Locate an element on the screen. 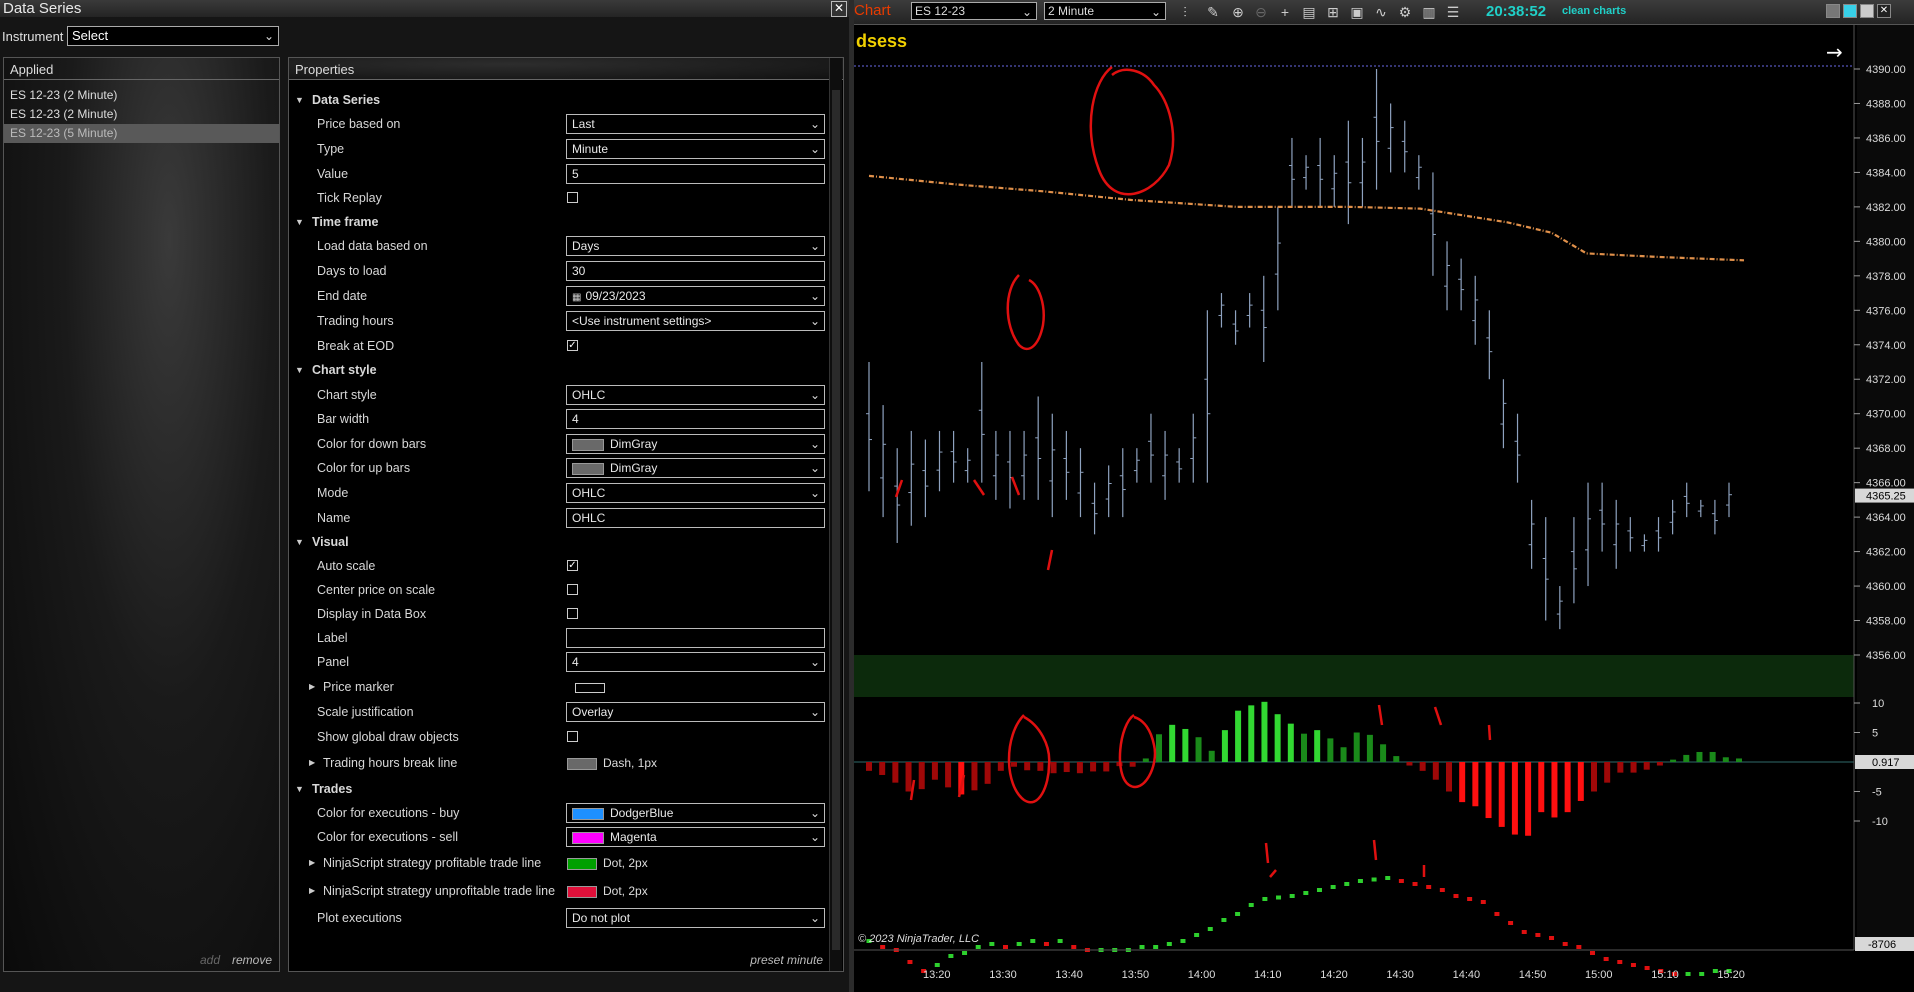 The width and height of the screenshot is (1914, 992). down-bars-color-select: DimGray ⌄ is located at coordinates (695, 444).